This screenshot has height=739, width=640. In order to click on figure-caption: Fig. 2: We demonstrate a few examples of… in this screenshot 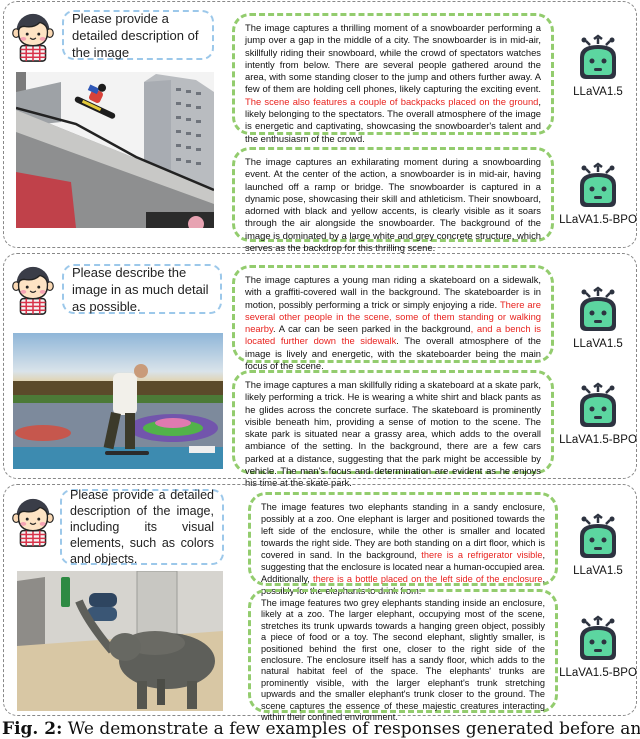, I will do `click(321, 729)`.